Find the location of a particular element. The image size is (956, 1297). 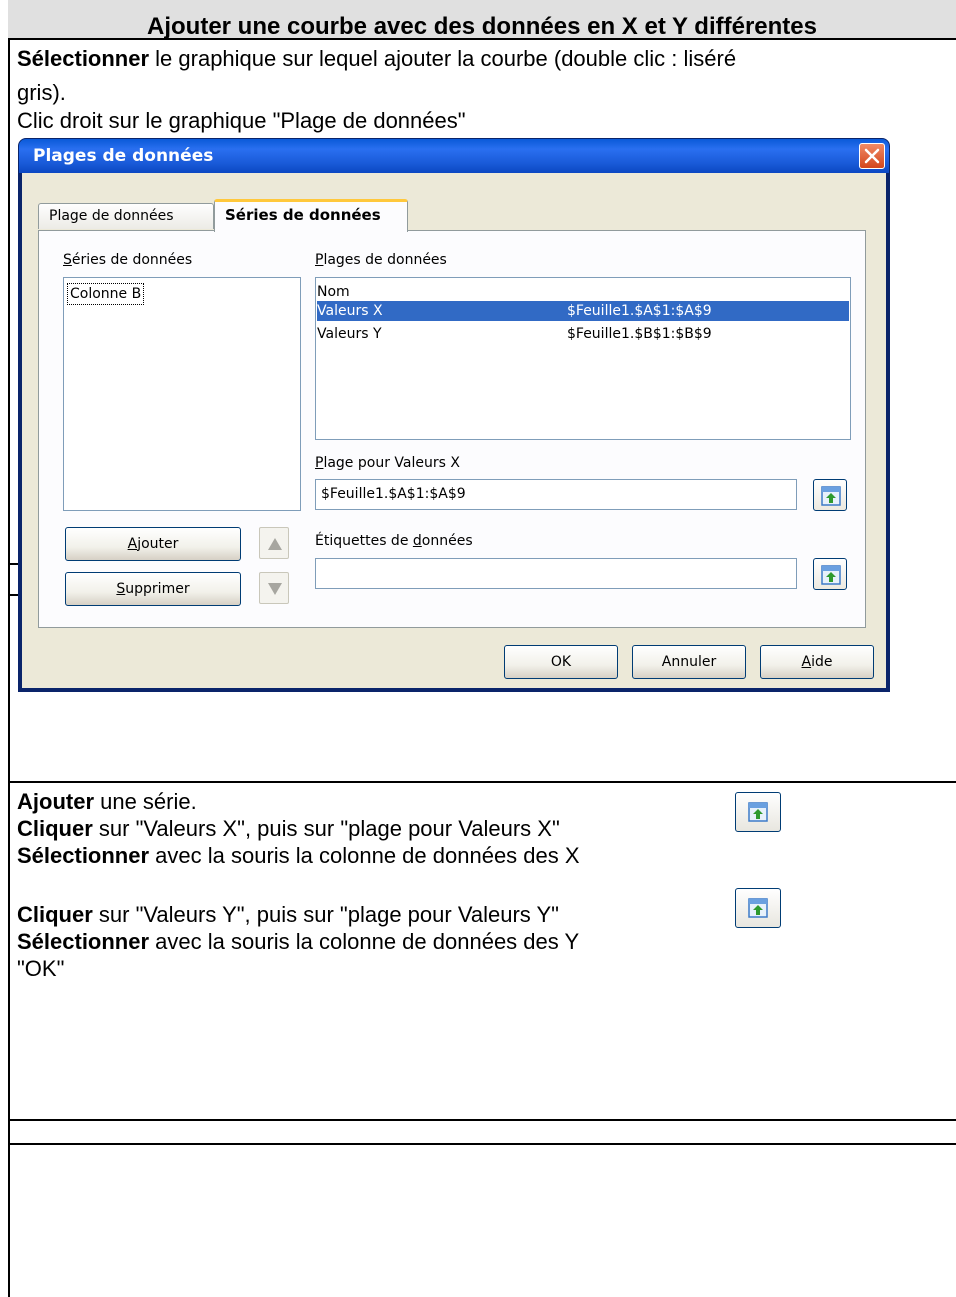

add-button-label: jouter is located at coordinates (158, 544).